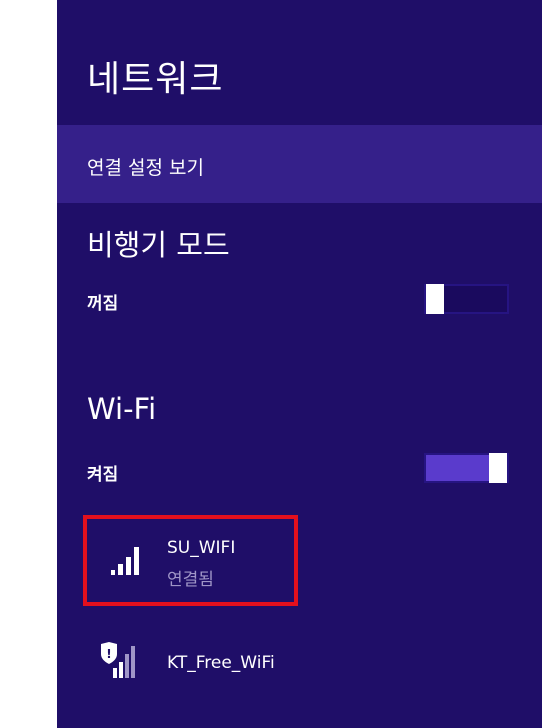 This screenshot has width=542, height=728. What do you see at coordinates (498, 468) in the screenshot?
I see `wifi-toggle-knob` at bounding box center [498, 468].